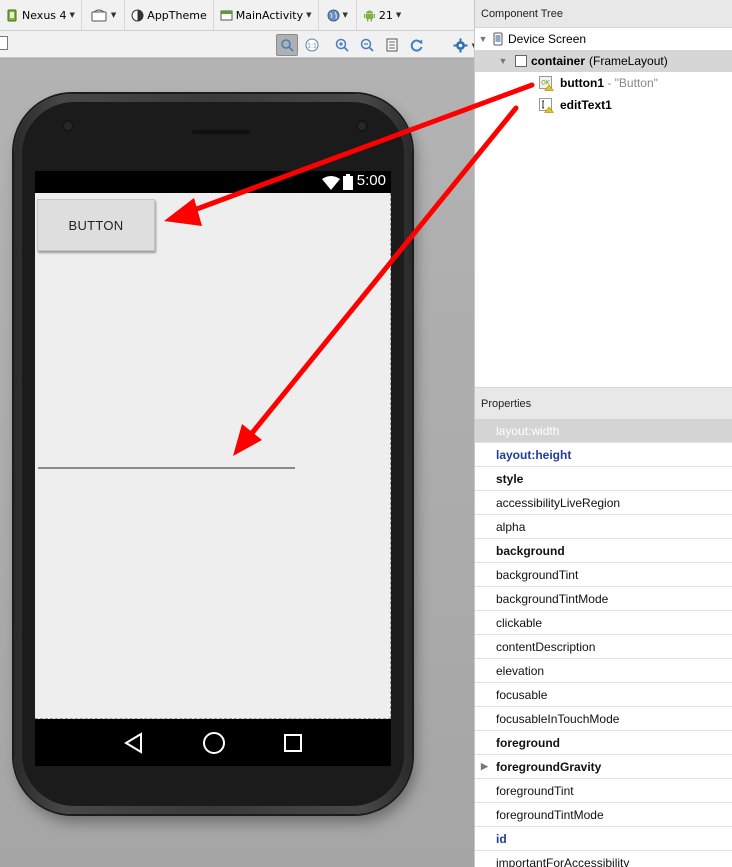 Image resolution: width=732 pixels, height=867 pixels. I want to click on edittext1-id-label: editText1, so click(586, 105).